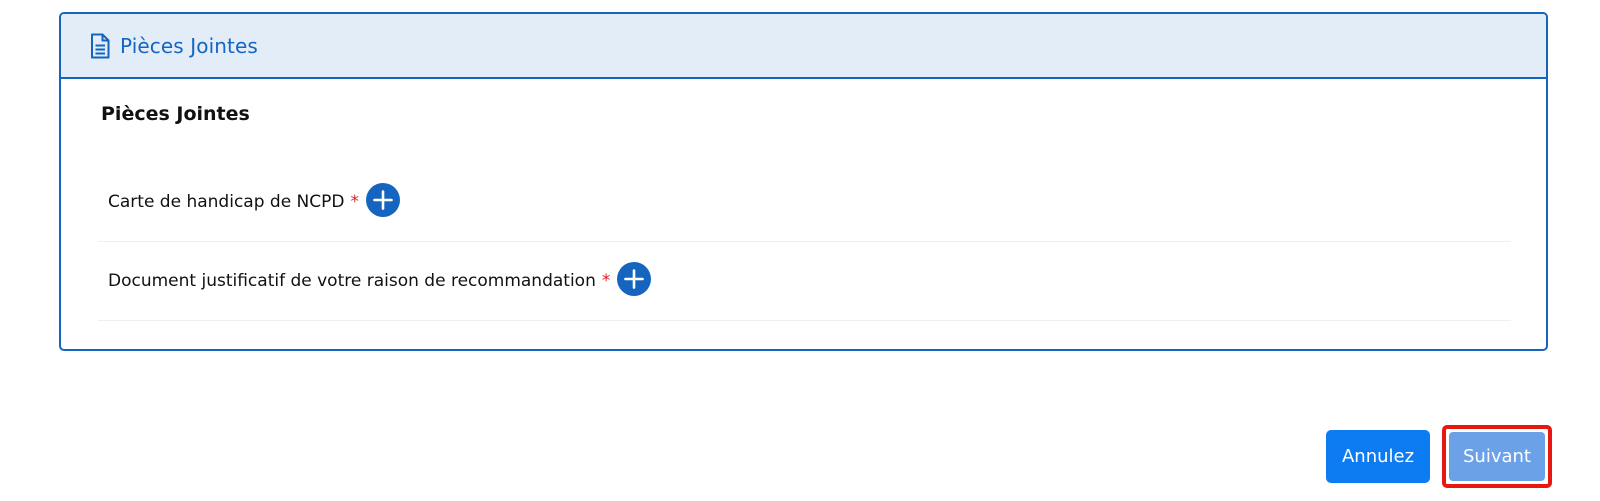 This screenshot has width=1600, height=501. What do you see at coordinates (803, 46) in the screenshot?
I see `panel-header: Pièces Jointes` at bounding box center [803, 46].